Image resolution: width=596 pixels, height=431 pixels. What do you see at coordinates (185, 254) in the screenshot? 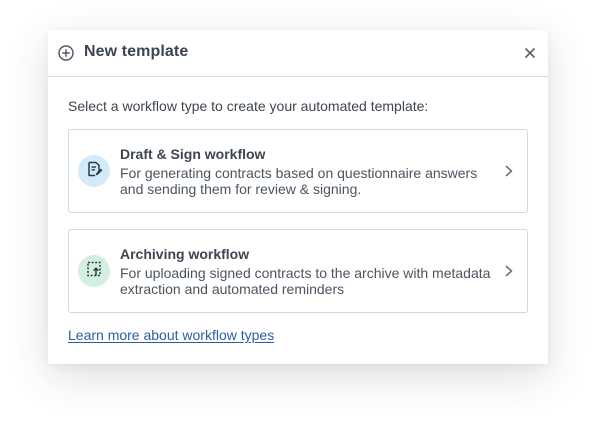
I see `option-title: Archiving workflow` at bounding box center [185, 254].